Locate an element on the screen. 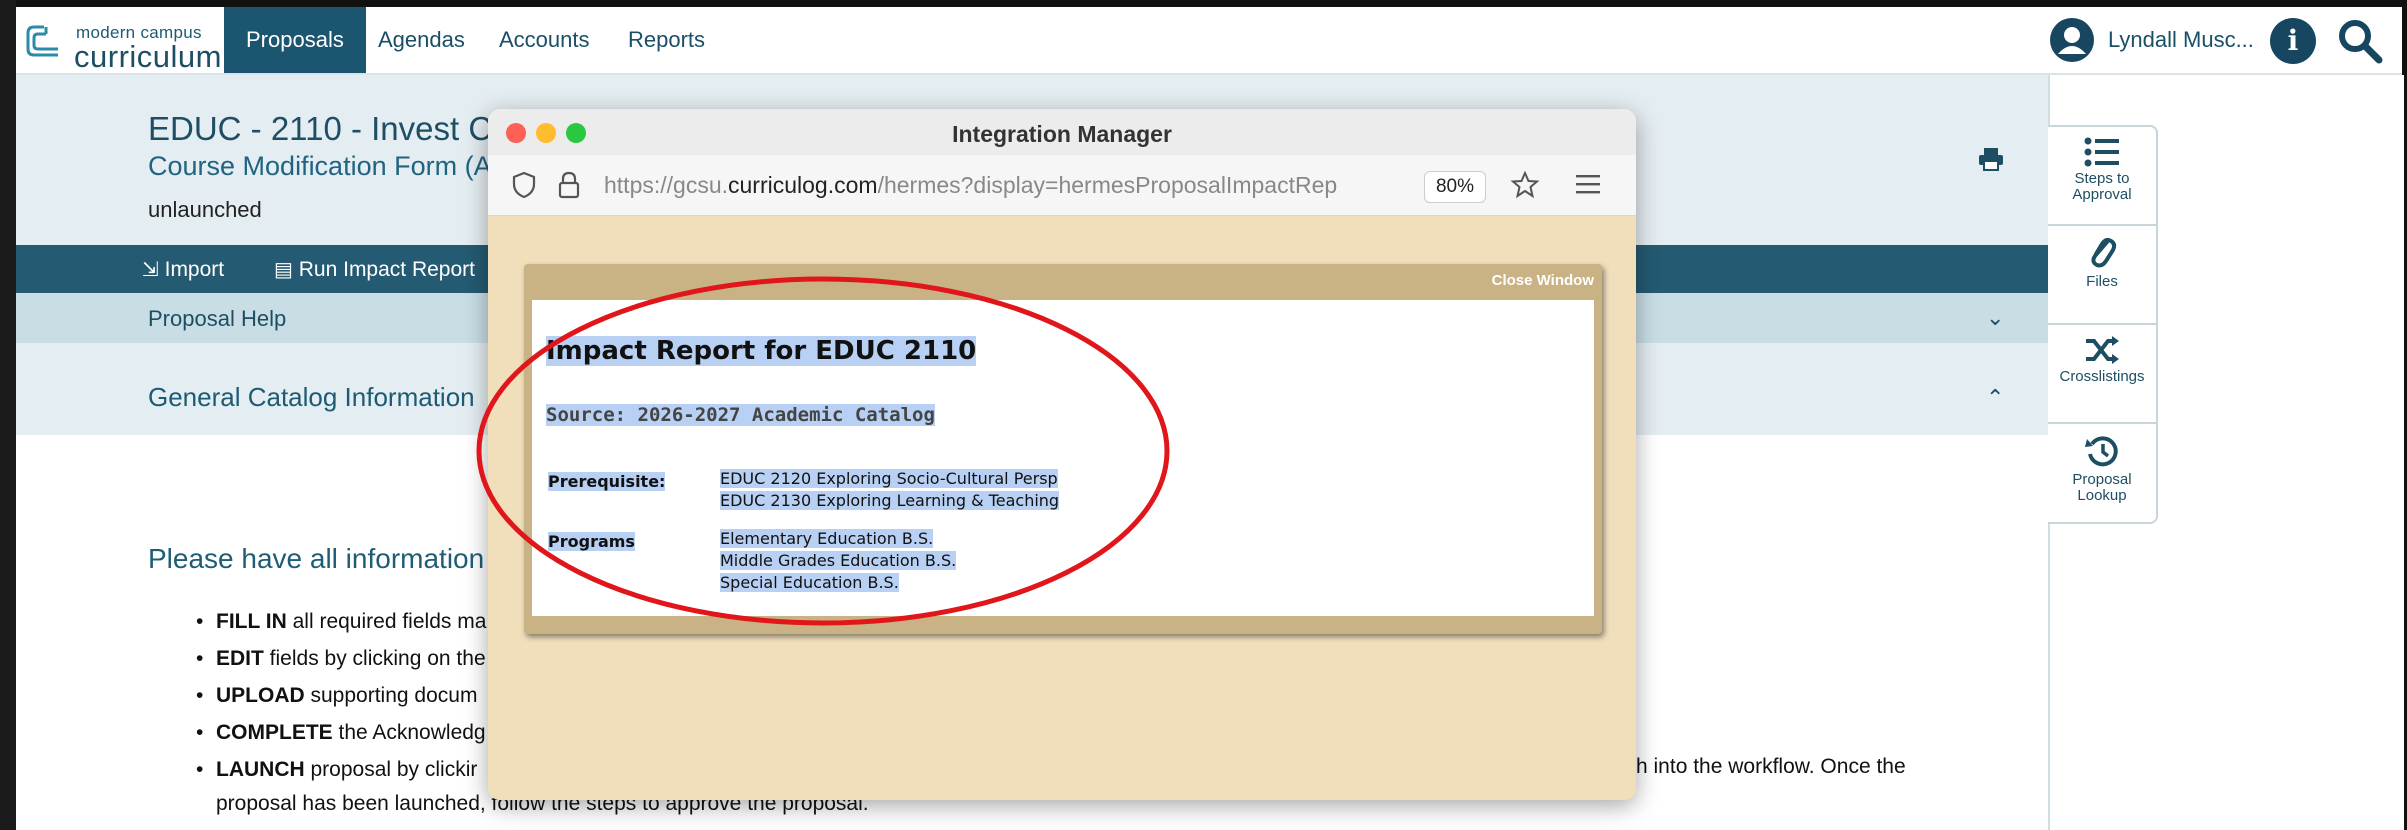 The image size is (2407, 830). steps-to-approval-button: Steps to Approval is located at coordinates (2103, 176).